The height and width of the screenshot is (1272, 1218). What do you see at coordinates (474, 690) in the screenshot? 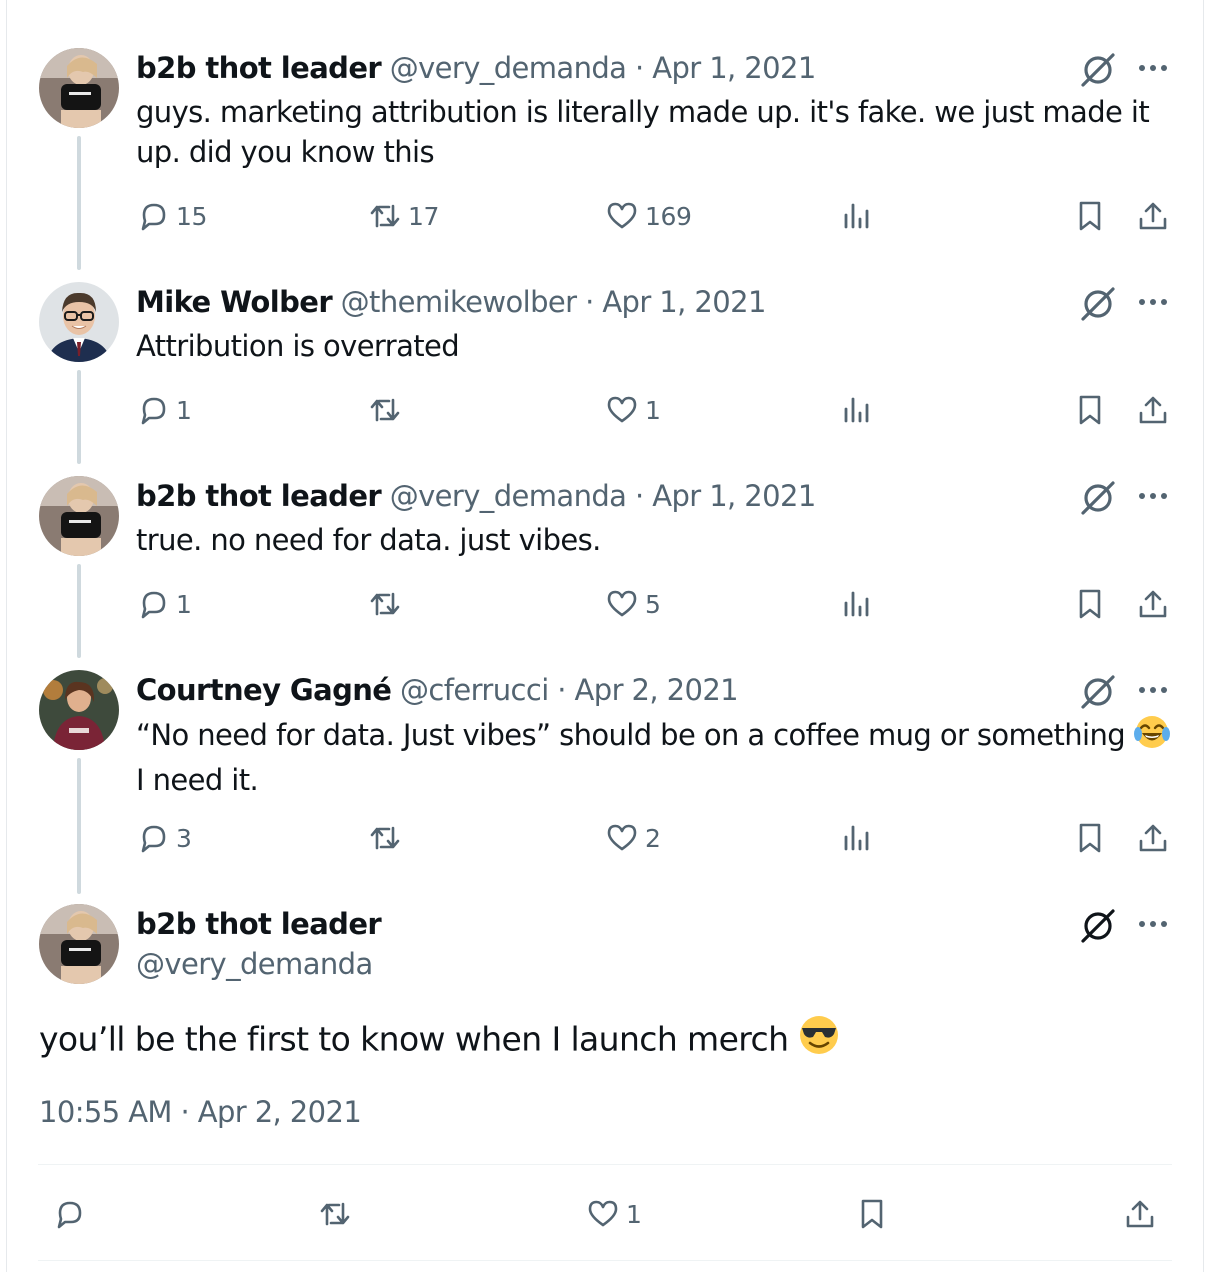
I see `user-handle: @cferrucci` at bounding box center [474, 690].